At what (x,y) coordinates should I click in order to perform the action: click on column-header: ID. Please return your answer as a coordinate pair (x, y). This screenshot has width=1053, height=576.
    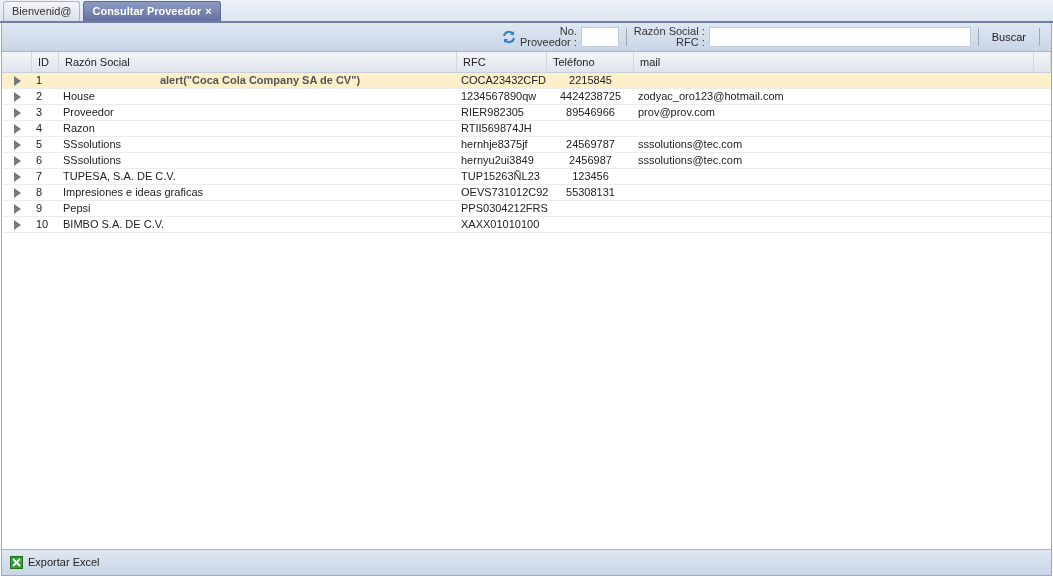
    Looking at the image, I should click on (45, 62).